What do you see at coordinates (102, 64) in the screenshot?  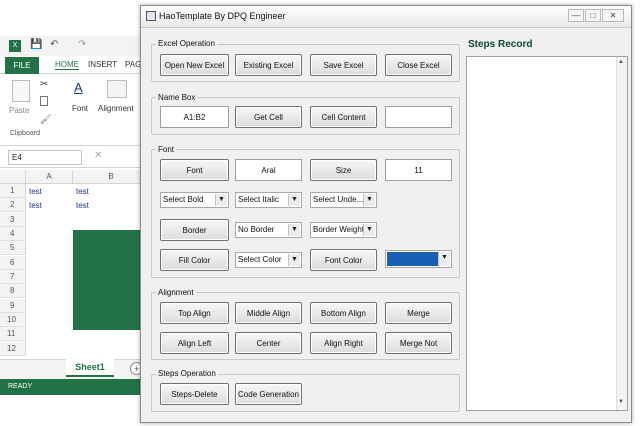 I see `tab-insert: INSERT` at bounding box center [102, 64].